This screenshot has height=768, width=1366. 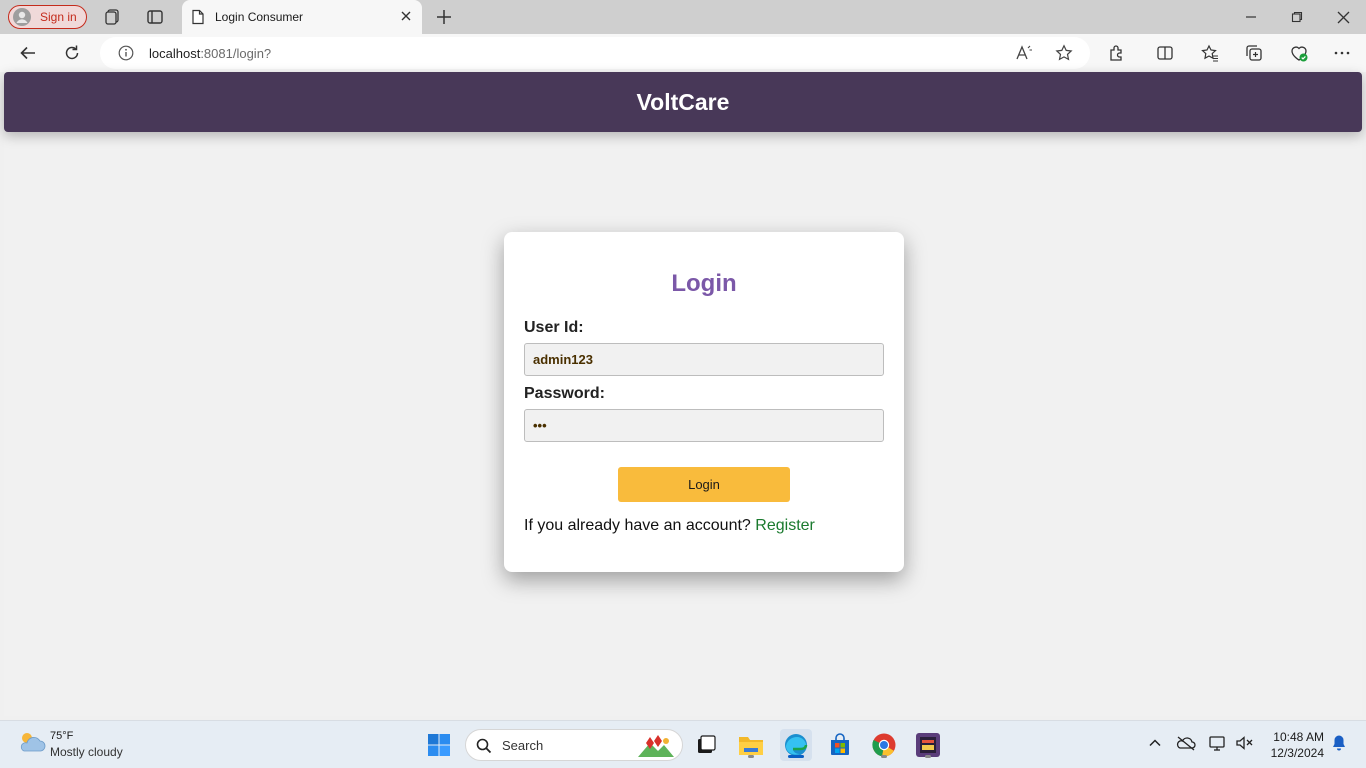 I want to click on collections-icon, so click(x=1254, y=53).